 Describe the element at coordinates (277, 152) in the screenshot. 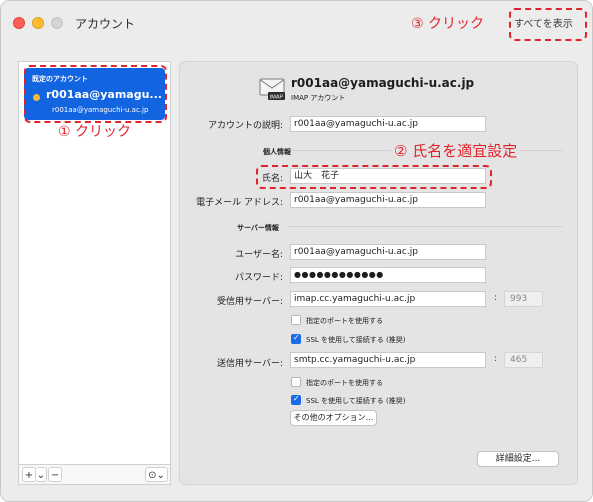

I see `personal-info-section: 個人情報` at that location.